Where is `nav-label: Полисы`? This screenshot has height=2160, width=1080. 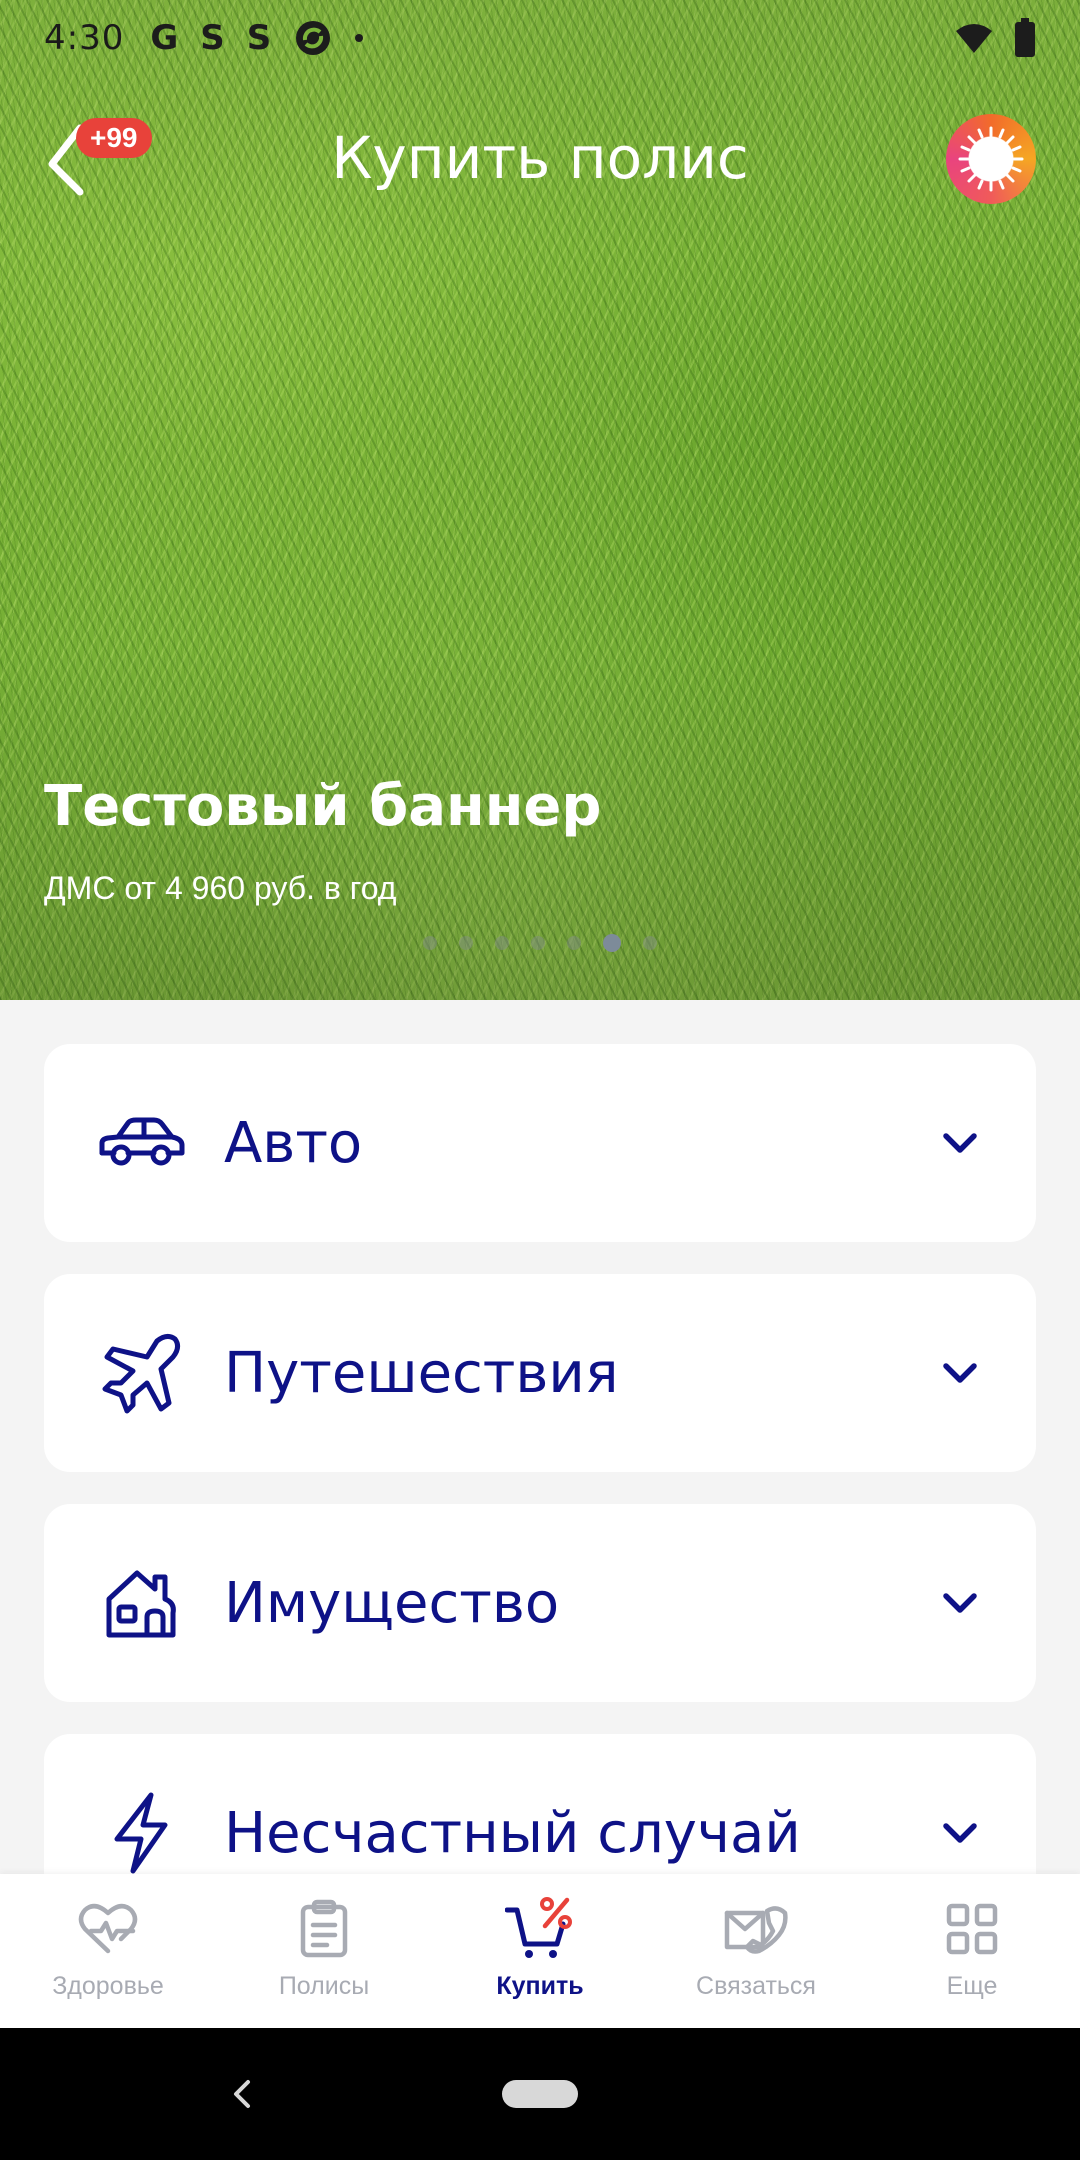 nav-label: Полисы is located at coordinates (324, 1986).